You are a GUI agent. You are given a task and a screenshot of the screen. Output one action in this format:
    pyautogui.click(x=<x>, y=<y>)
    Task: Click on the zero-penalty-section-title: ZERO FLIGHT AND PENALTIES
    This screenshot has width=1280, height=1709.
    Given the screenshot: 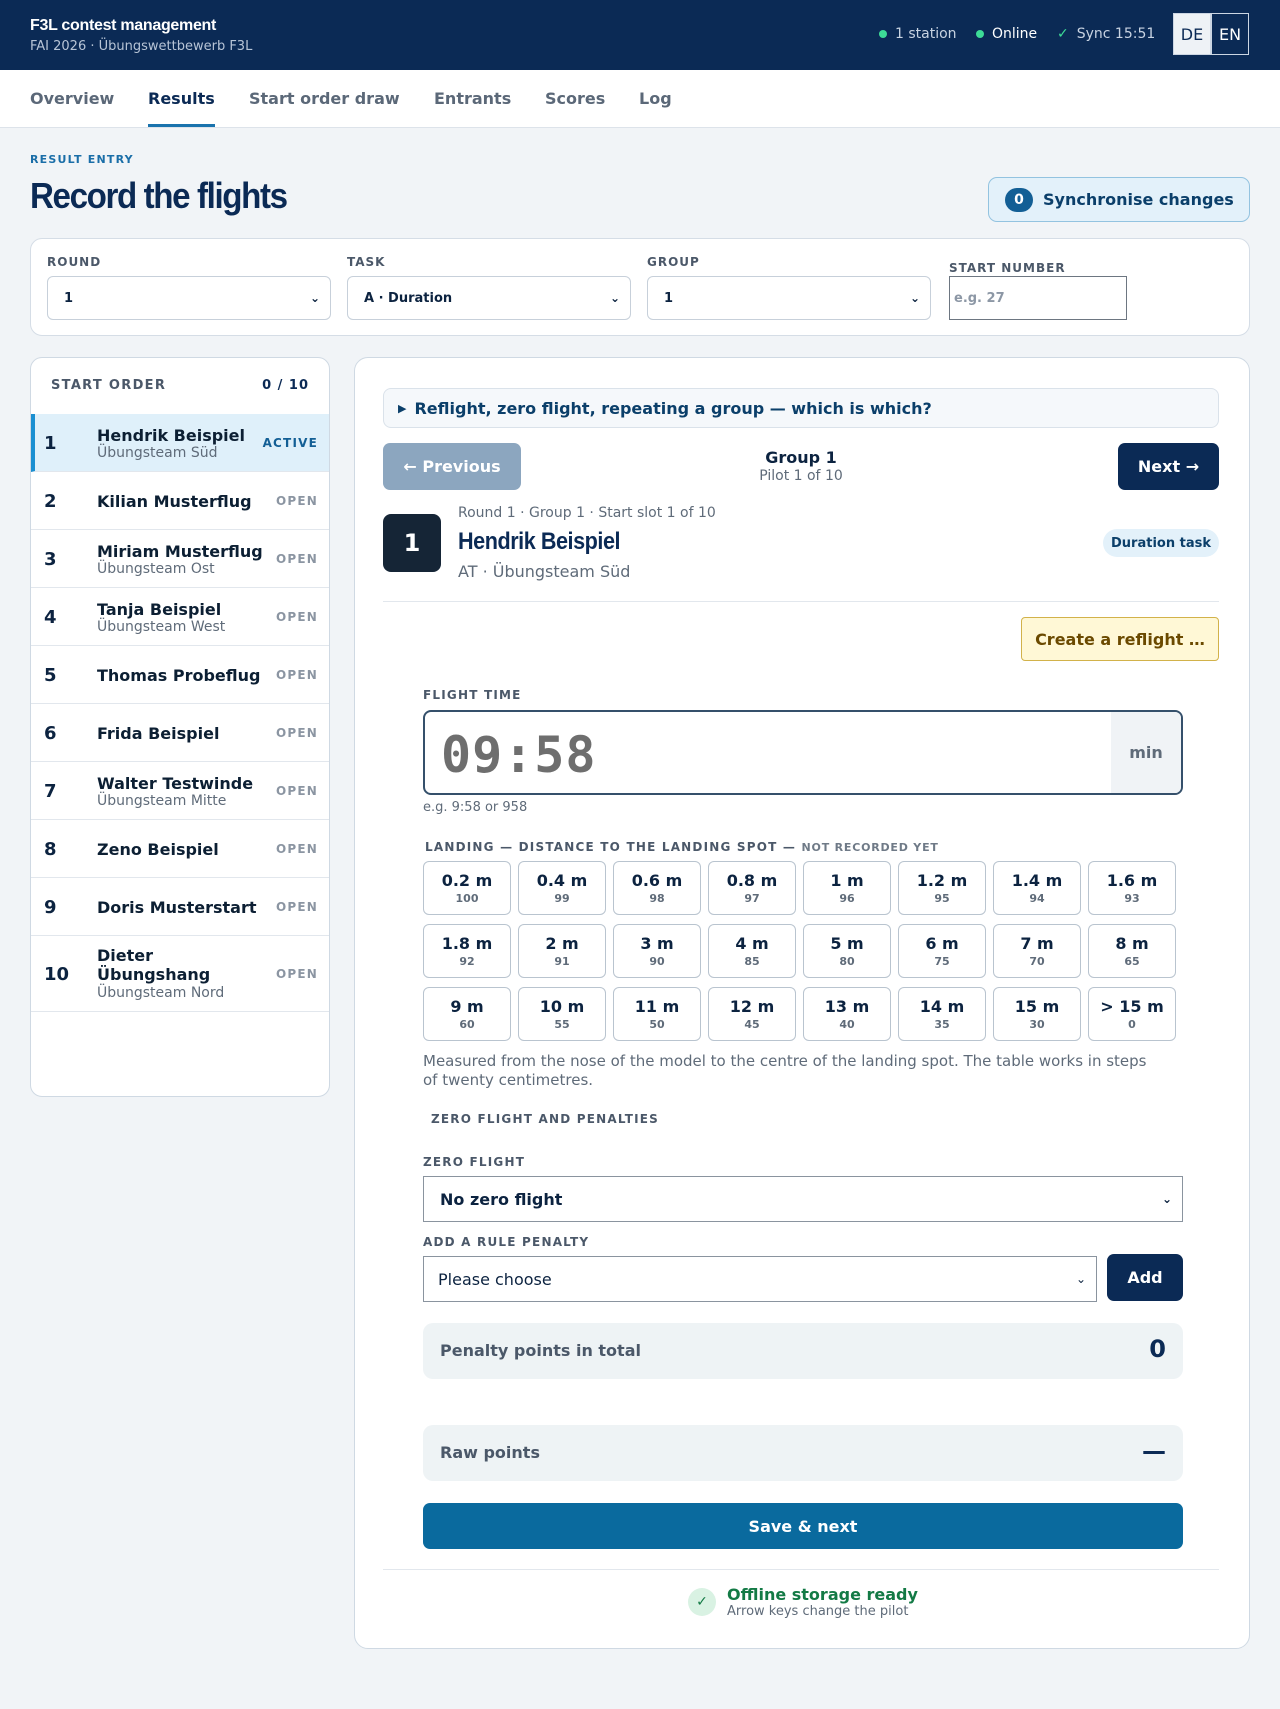 What is the action you would take?
    pyautogui.click(x=545, y=1119)
    